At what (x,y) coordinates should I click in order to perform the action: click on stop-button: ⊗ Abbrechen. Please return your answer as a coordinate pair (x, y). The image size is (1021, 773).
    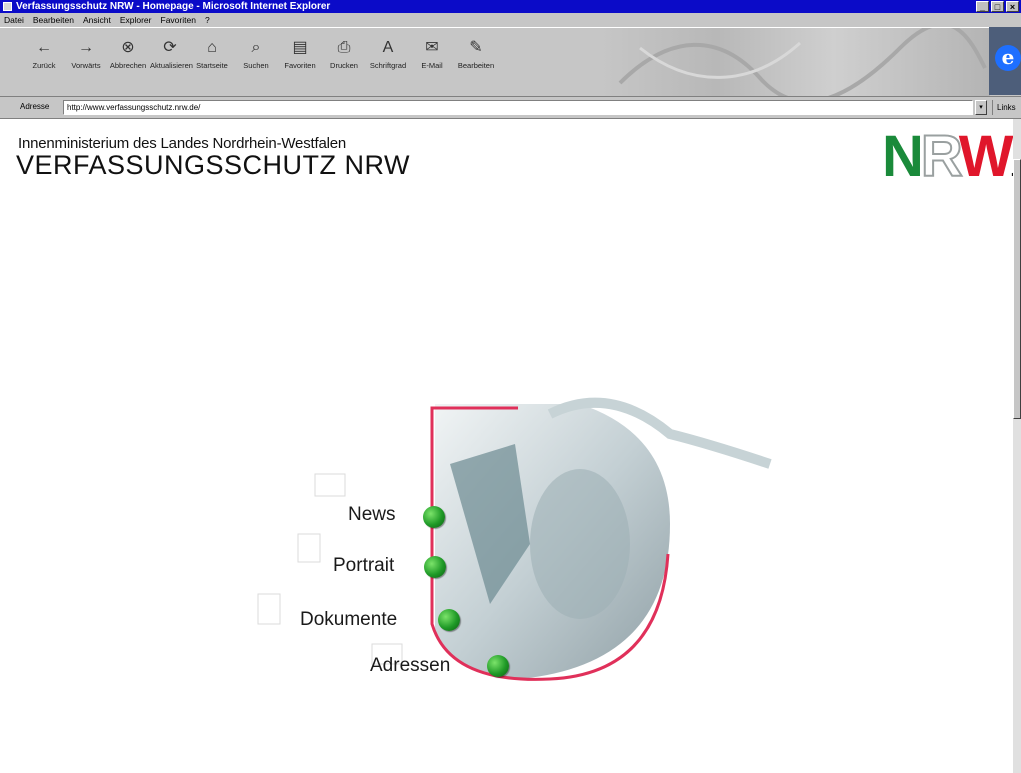
    Looking at the image, I should click on (128, 64).